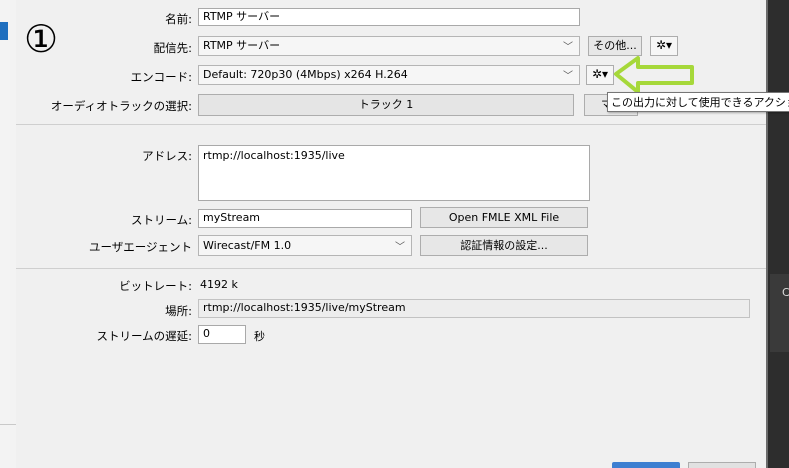 This screenshot has width=789, height=468. What do you see at coordinates (144, 336) in the screenshot?
I see `delay-label: ストリームの遅延:` at bounding box center [144, 336].